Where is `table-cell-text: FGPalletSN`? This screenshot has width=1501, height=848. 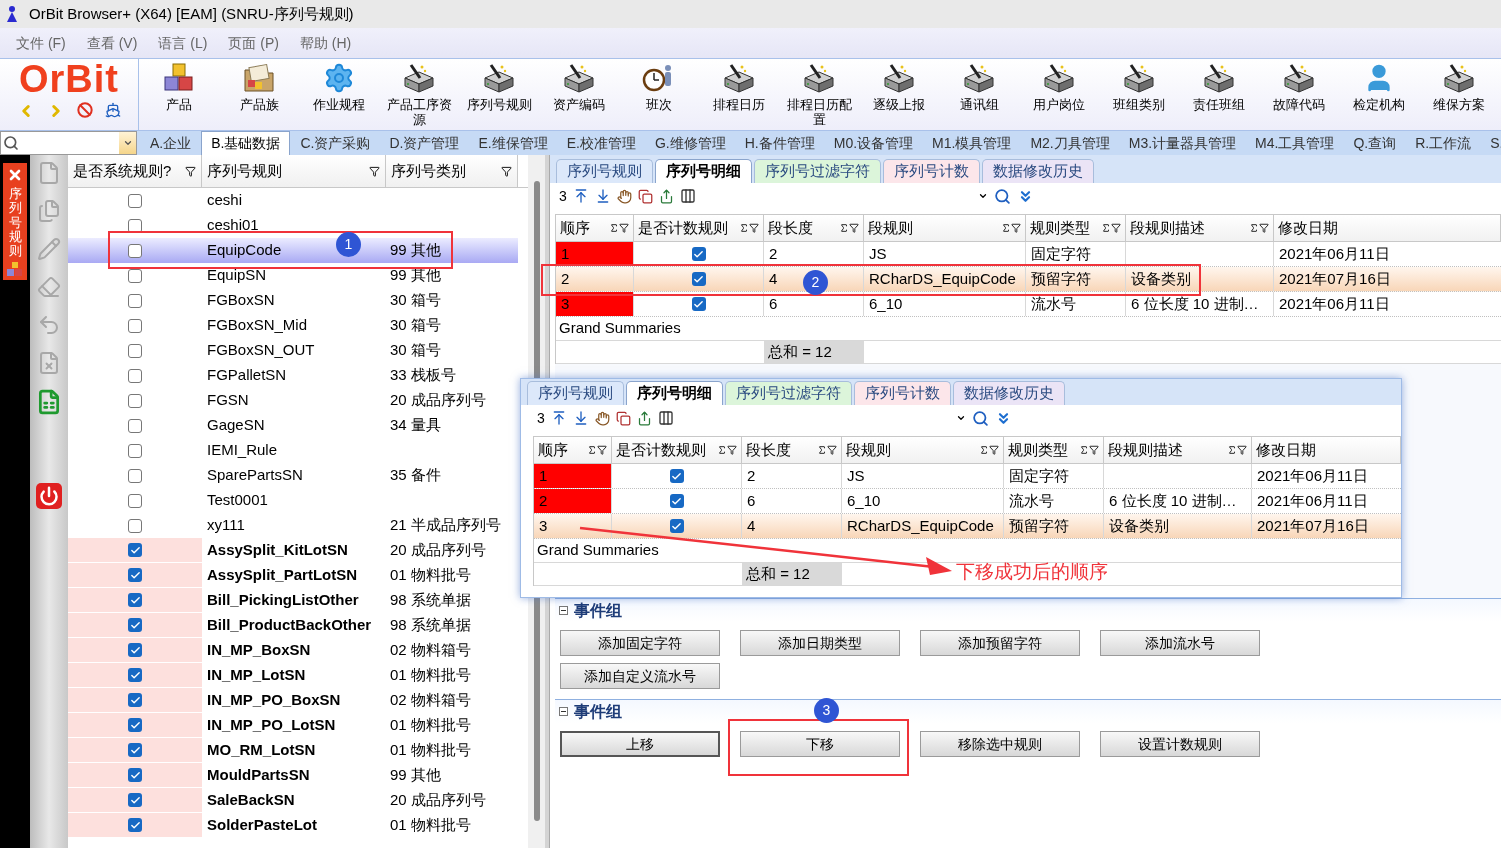 table-cell-text: FGPalletSN is located at coordinates (247, 375).